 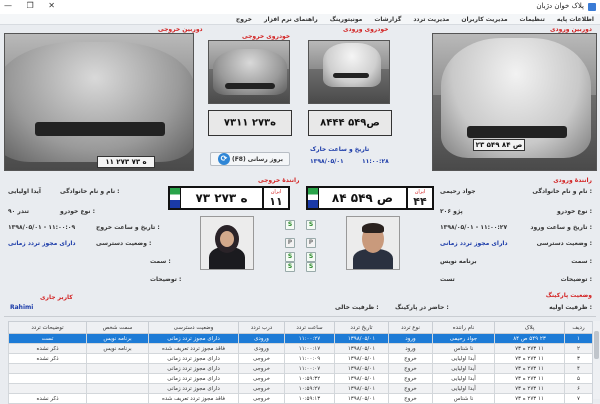 I want to click on app-icon, so click(x=592, y=7).